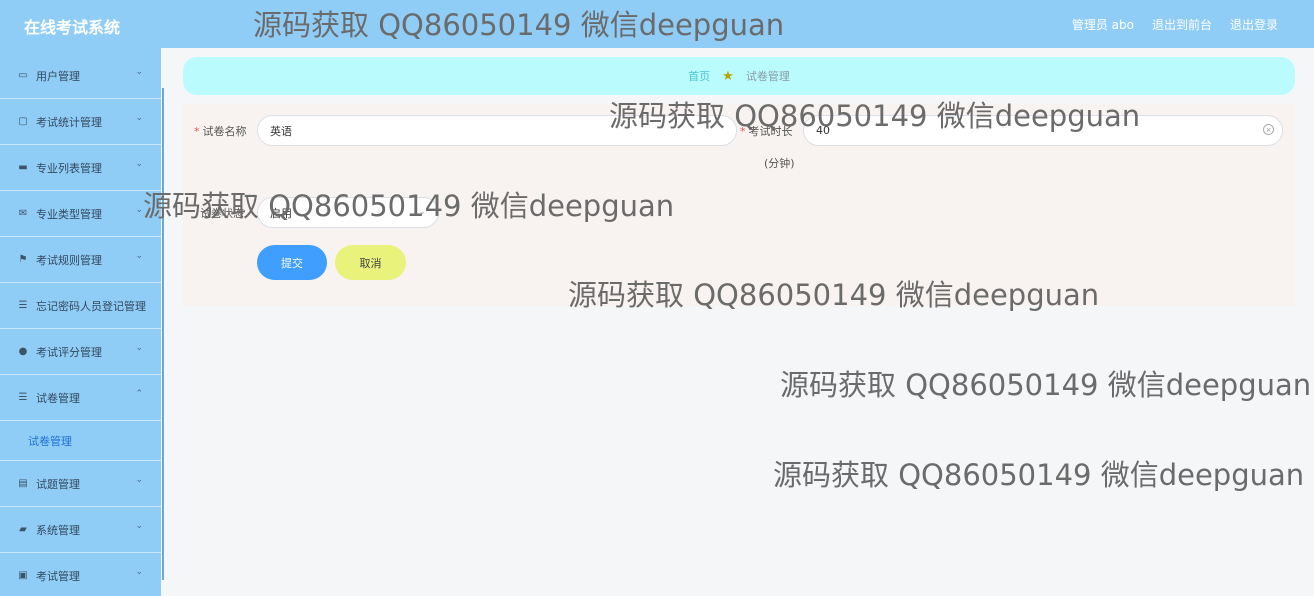  Describe the element at coordinates (1103, 24) in the screenshot. I see `admin-user-label: 管理员 abo` at that location.